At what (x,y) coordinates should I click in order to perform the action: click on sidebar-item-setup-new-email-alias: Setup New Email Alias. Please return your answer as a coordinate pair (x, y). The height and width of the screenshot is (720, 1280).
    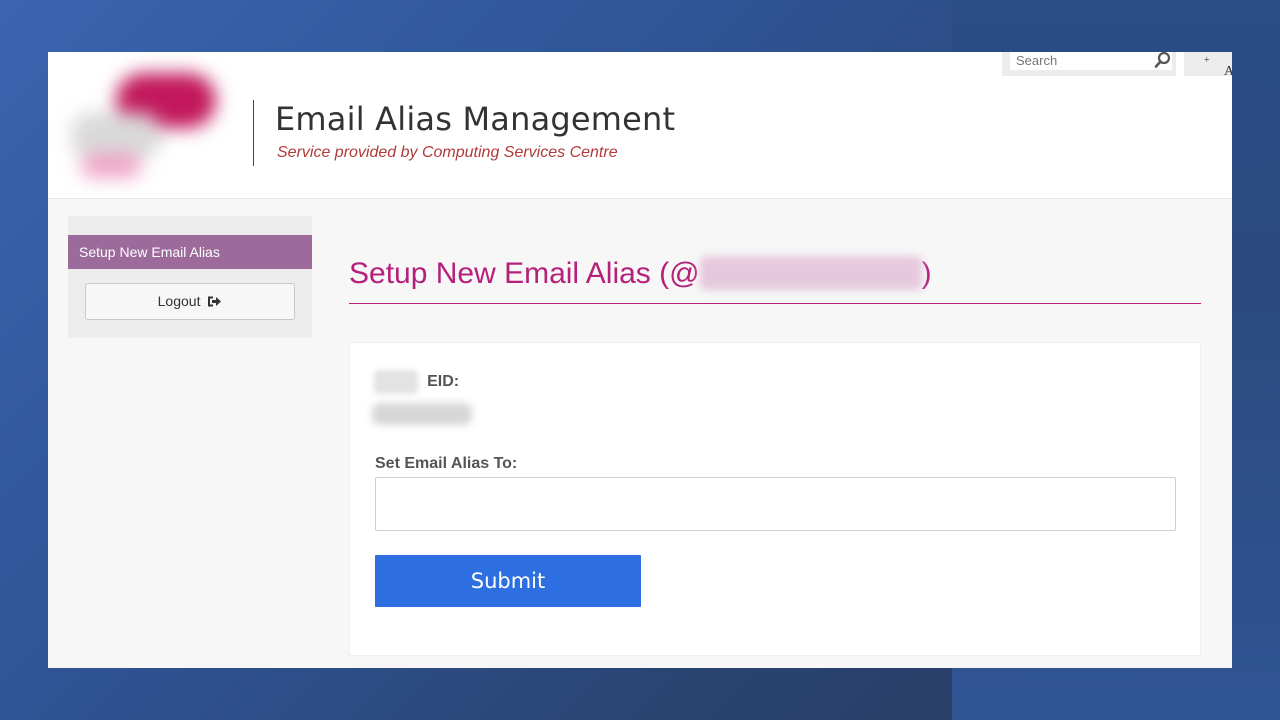
    Looking at the image, I should click on (190, 252).